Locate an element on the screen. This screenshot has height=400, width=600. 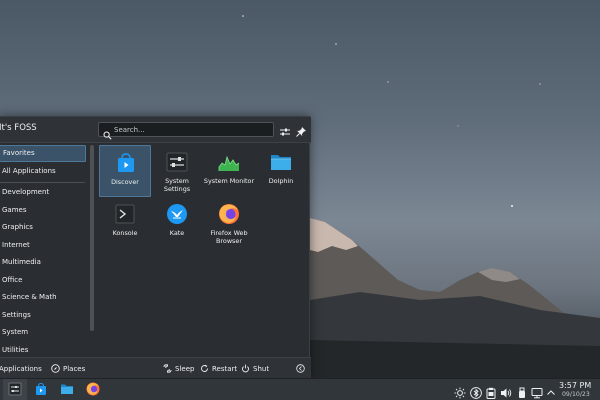
tab-applications: Applications is located at coordinates (21, 369).